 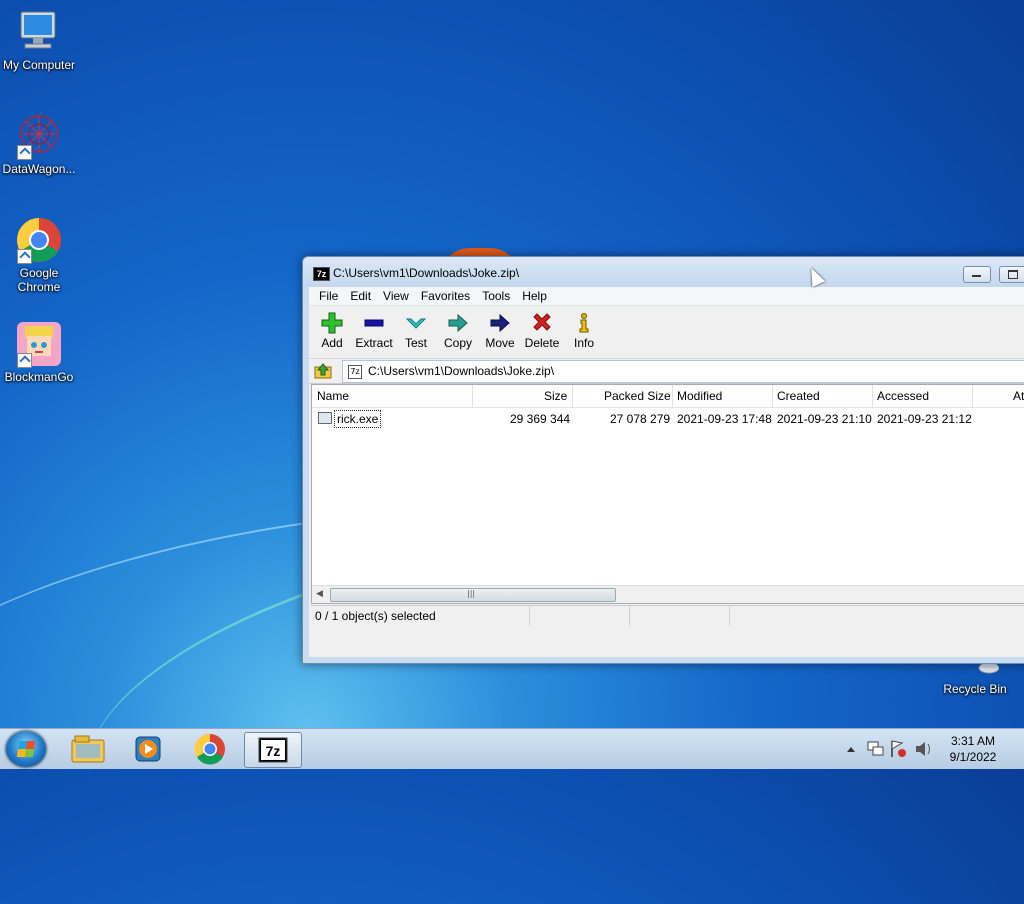 I want to click on archive-icon: 7z, so click(x=355, y=372).